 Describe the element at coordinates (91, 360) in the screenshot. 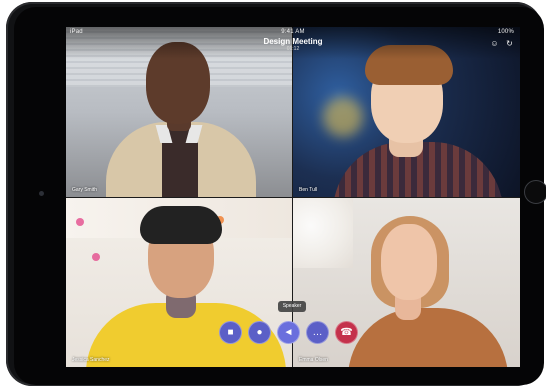

I see `participant-name: Jessica Sanchez` at that location.